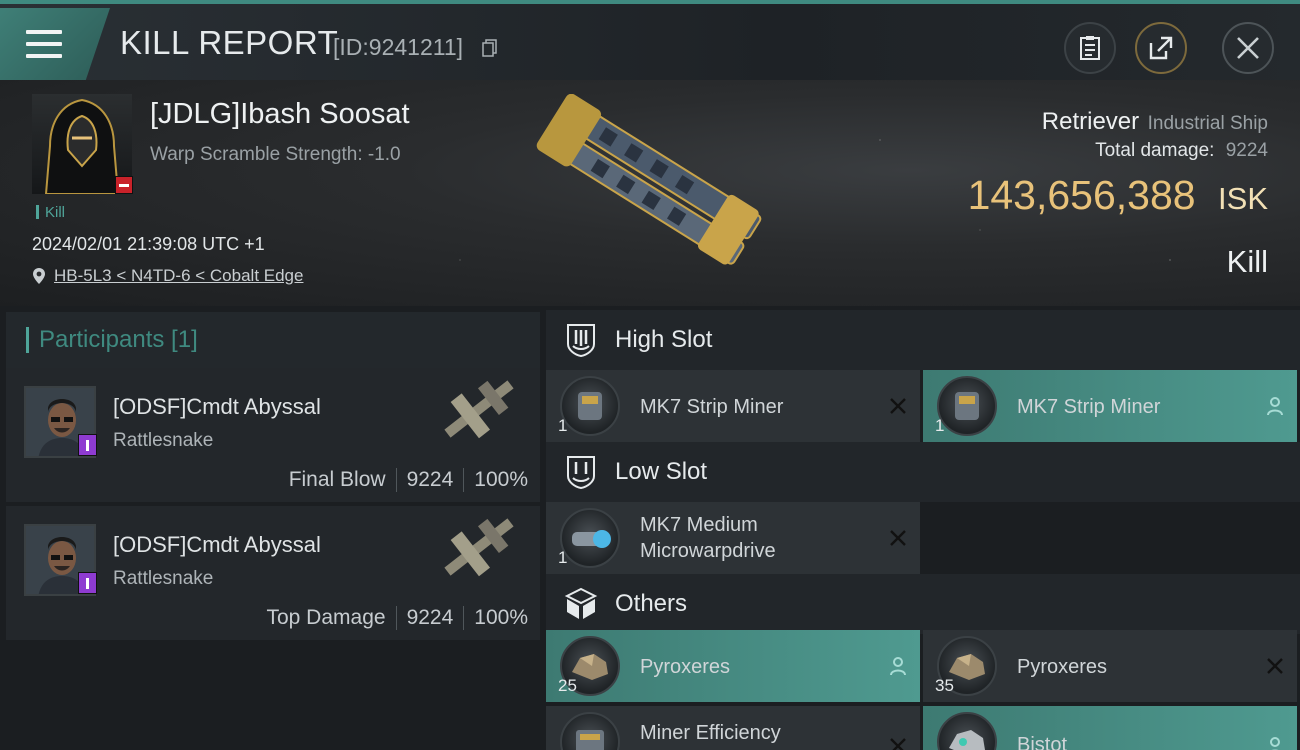 This screenshot has height=750, width=1300. Describe the element at coordinates (708, 538) in the screenshot. I see `item-name: MK7 Medium Microwarpdrive` at that location.